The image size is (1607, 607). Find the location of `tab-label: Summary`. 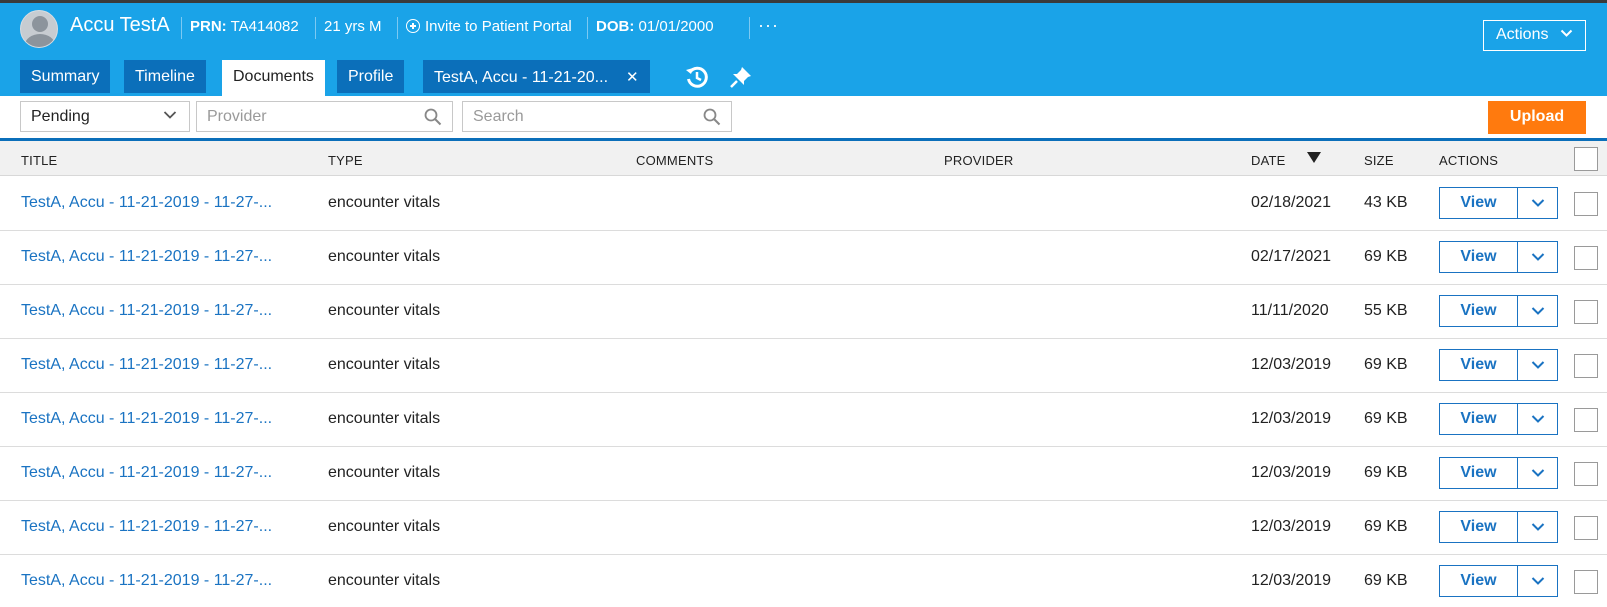

tab-label: Summary is located at coordinates (65, 76).